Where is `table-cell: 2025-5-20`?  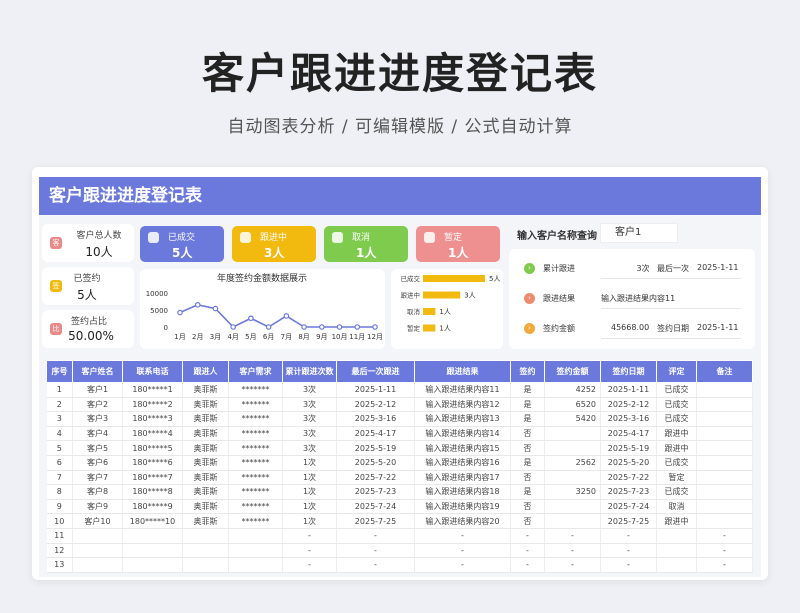
table-cell: 2025-5-20 is located at coordinates (628, 463).